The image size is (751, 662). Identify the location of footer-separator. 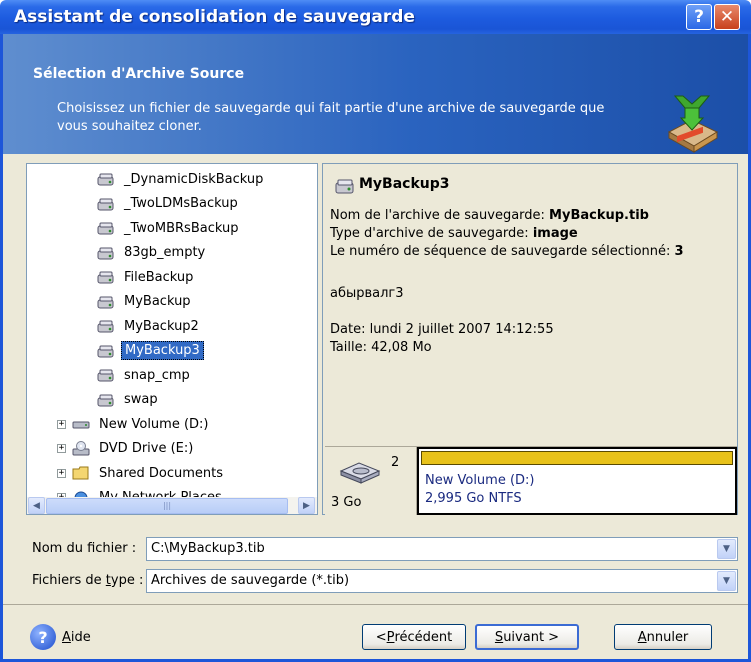
(375, 604).